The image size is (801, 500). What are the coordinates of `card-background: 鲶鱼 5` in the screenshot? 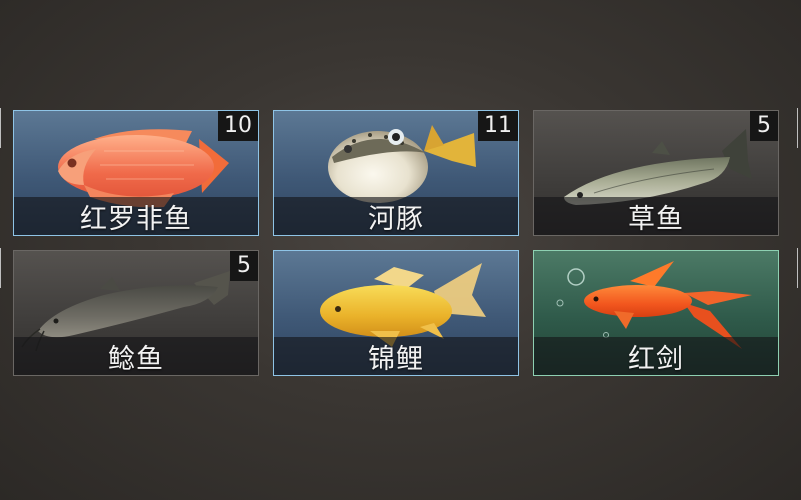 It's located at (136, 313).